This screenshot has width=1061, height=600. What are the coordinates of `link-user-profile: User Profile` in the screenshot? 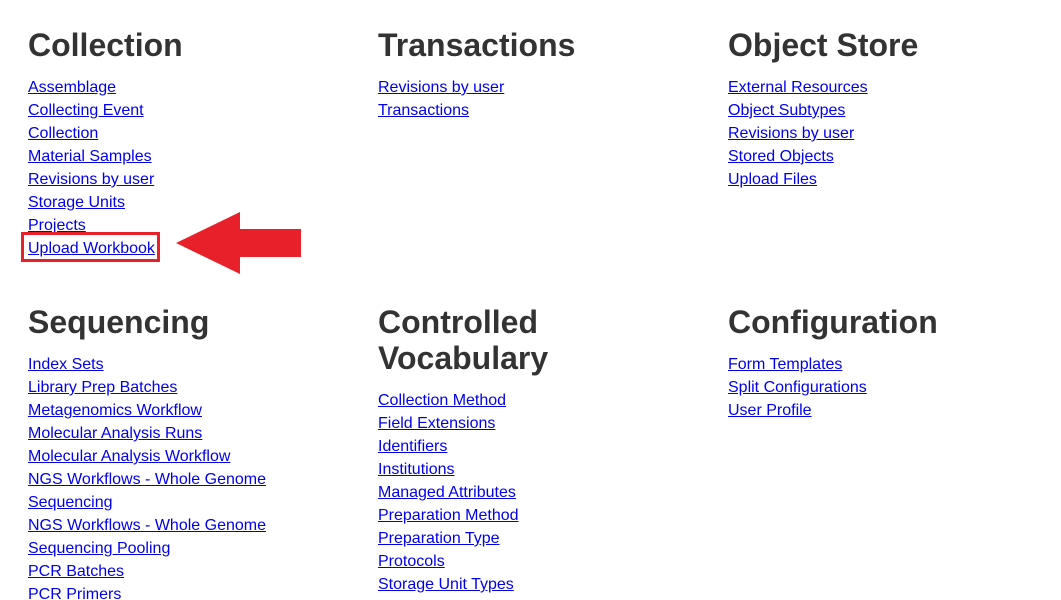 It's located at (770, 410).